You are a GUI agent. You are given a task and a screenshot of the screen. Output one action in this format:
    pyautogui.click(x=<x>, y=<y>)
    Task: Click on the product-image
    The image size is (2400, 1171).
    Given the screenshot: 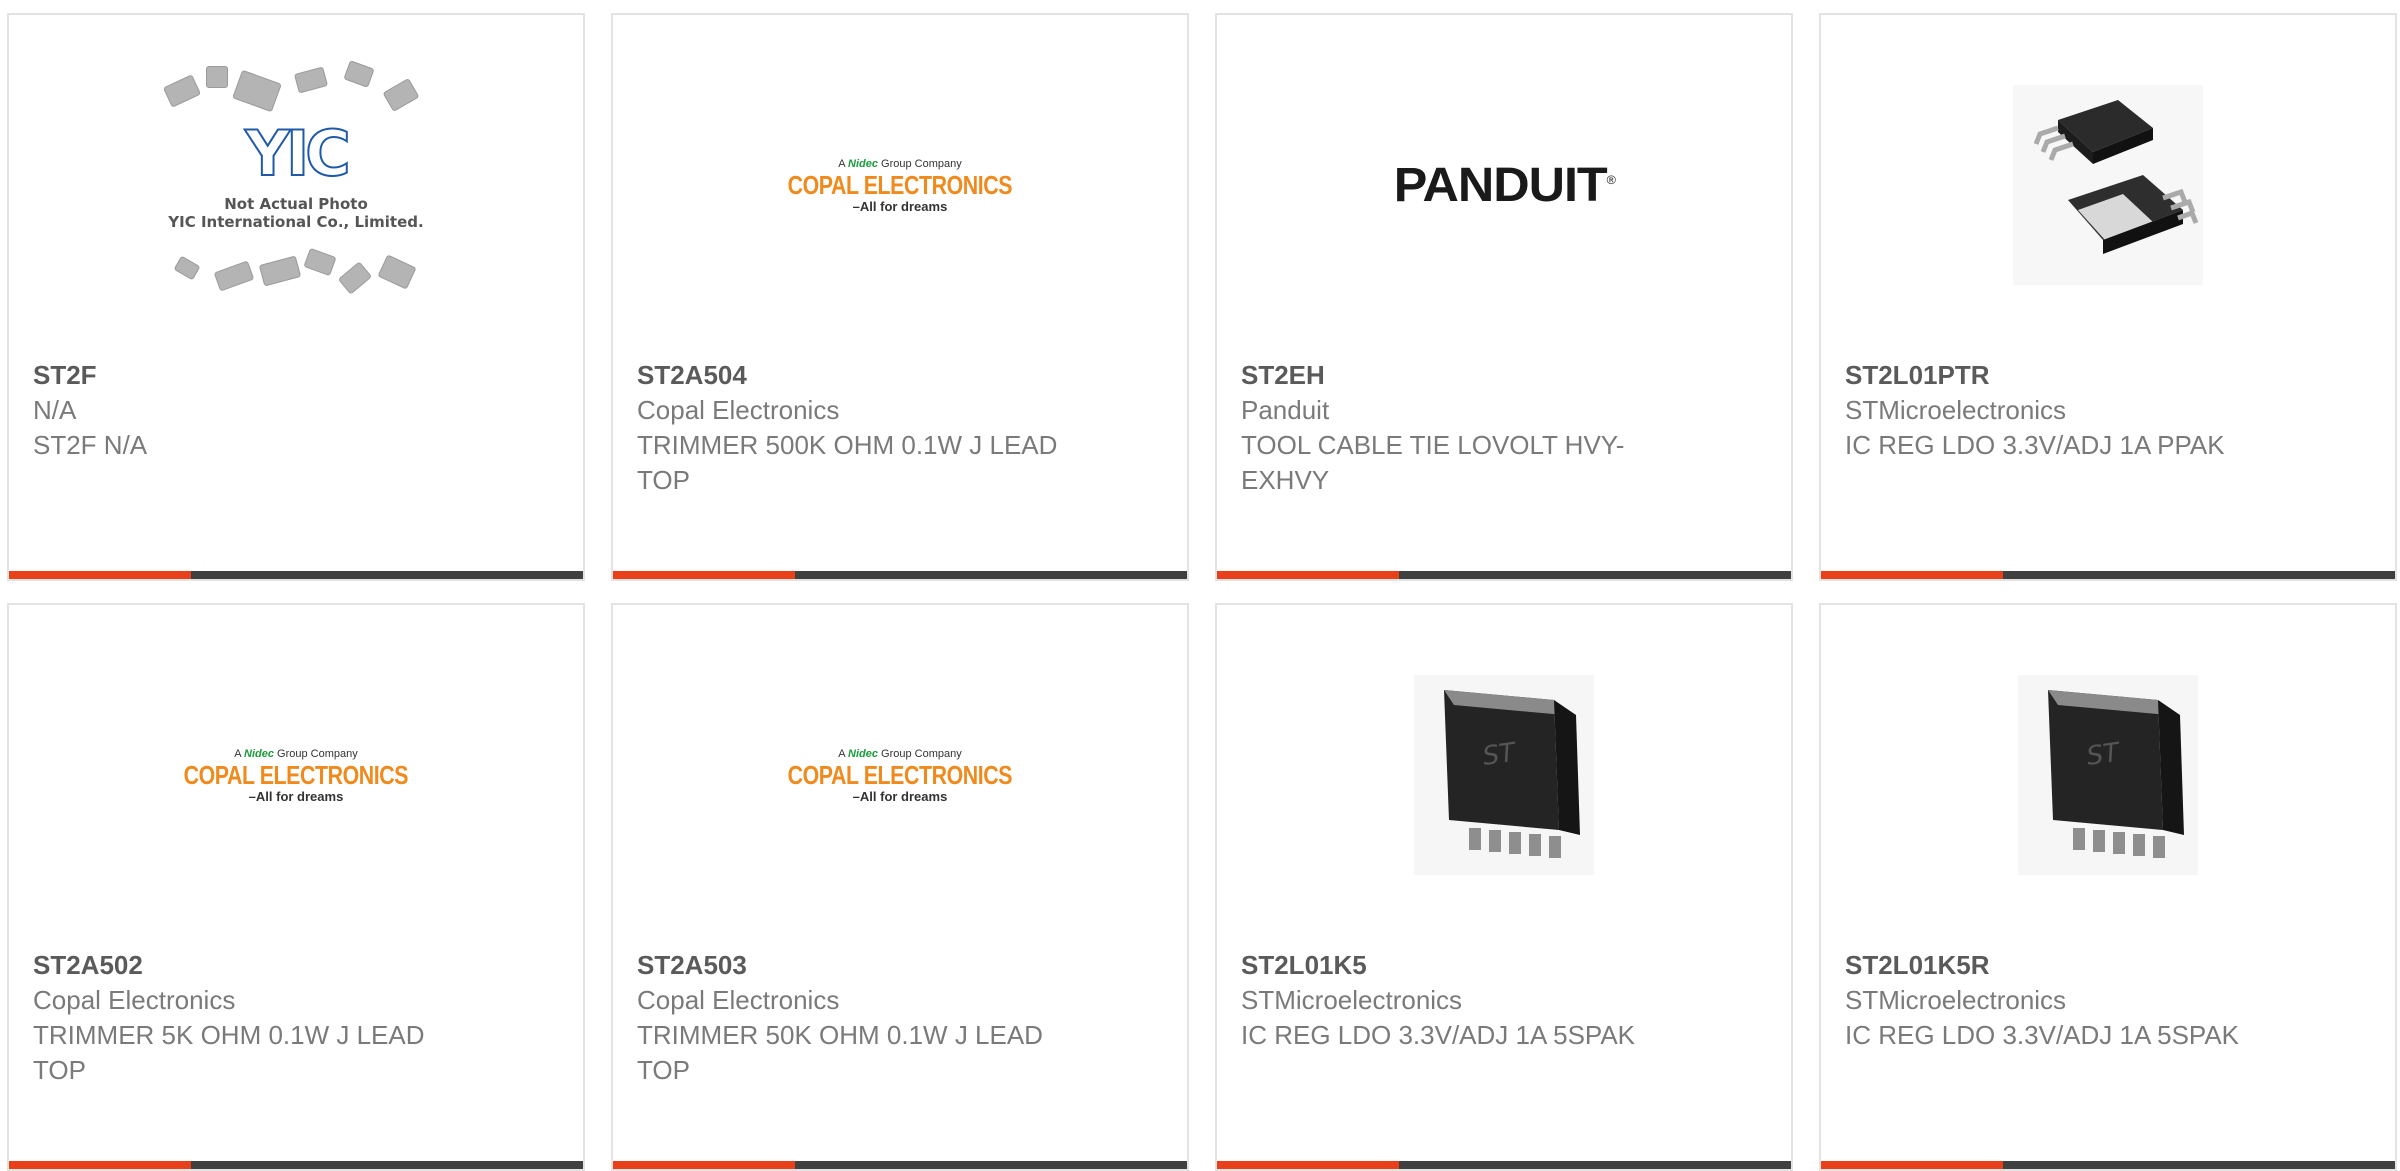 What is the action you would take?
    pyautogui.click(x=2108, y=185)
    